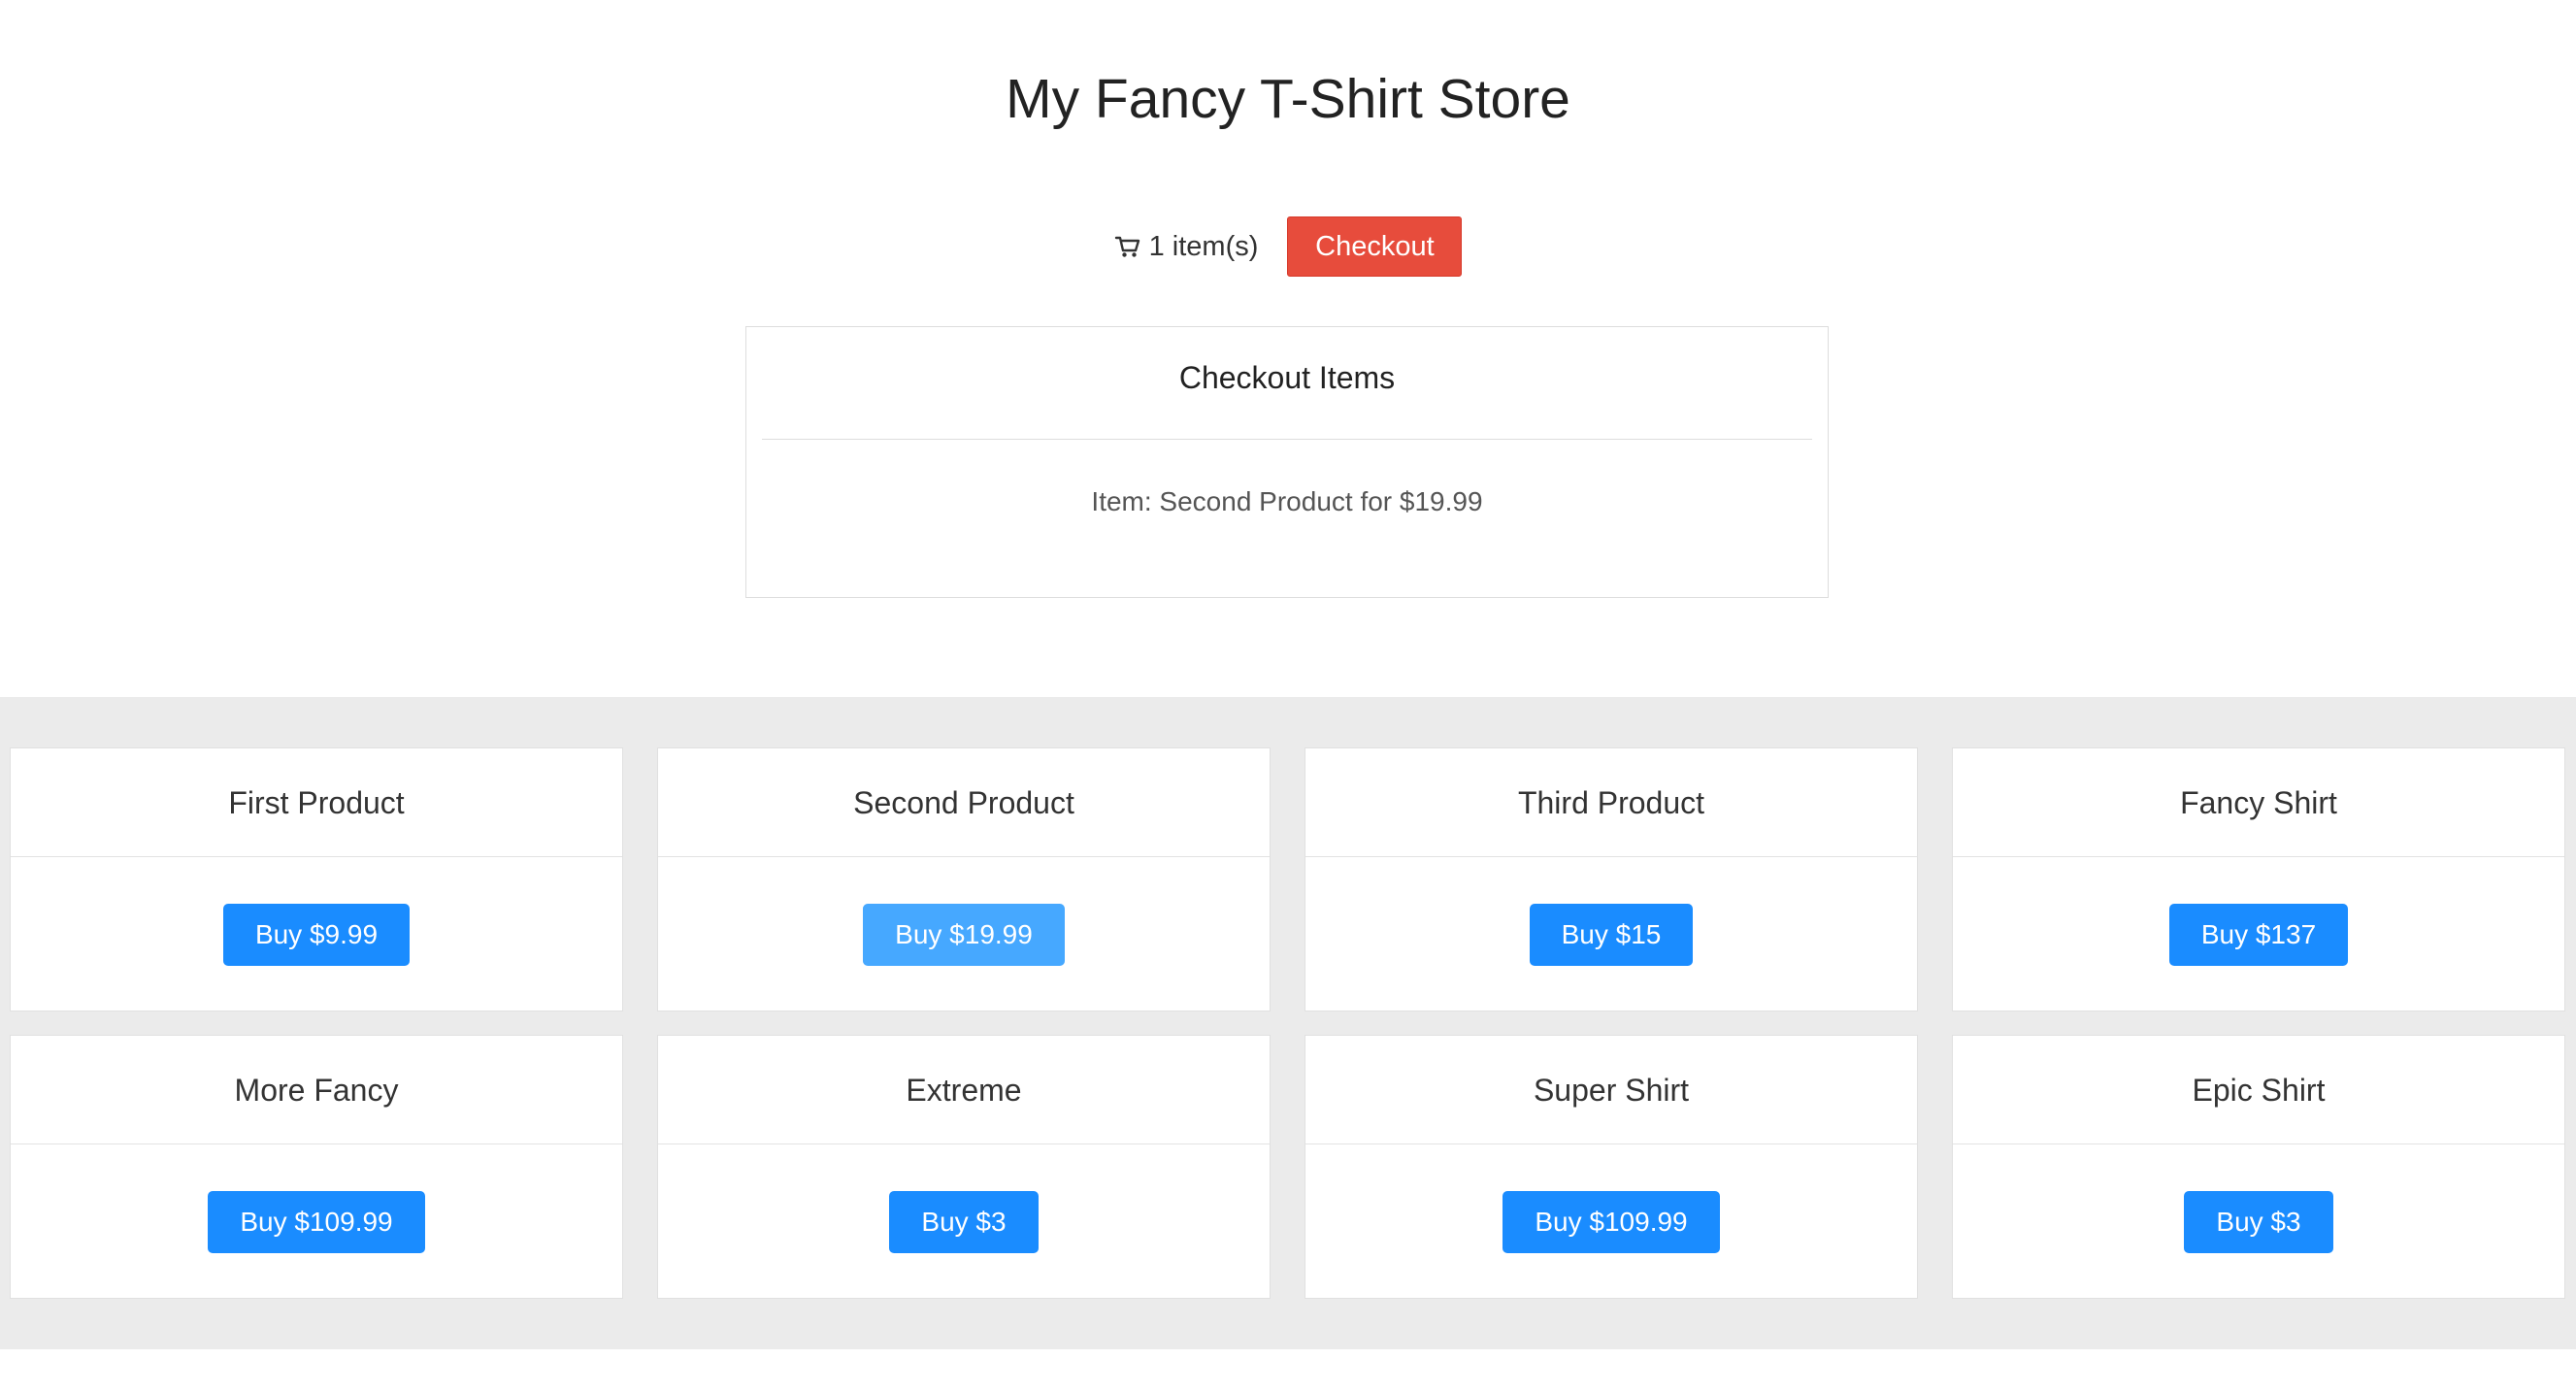 This screenshot has height=1392, width=2576. I want to click on buy-button-area: Buy $9.99, so click(316, 934).